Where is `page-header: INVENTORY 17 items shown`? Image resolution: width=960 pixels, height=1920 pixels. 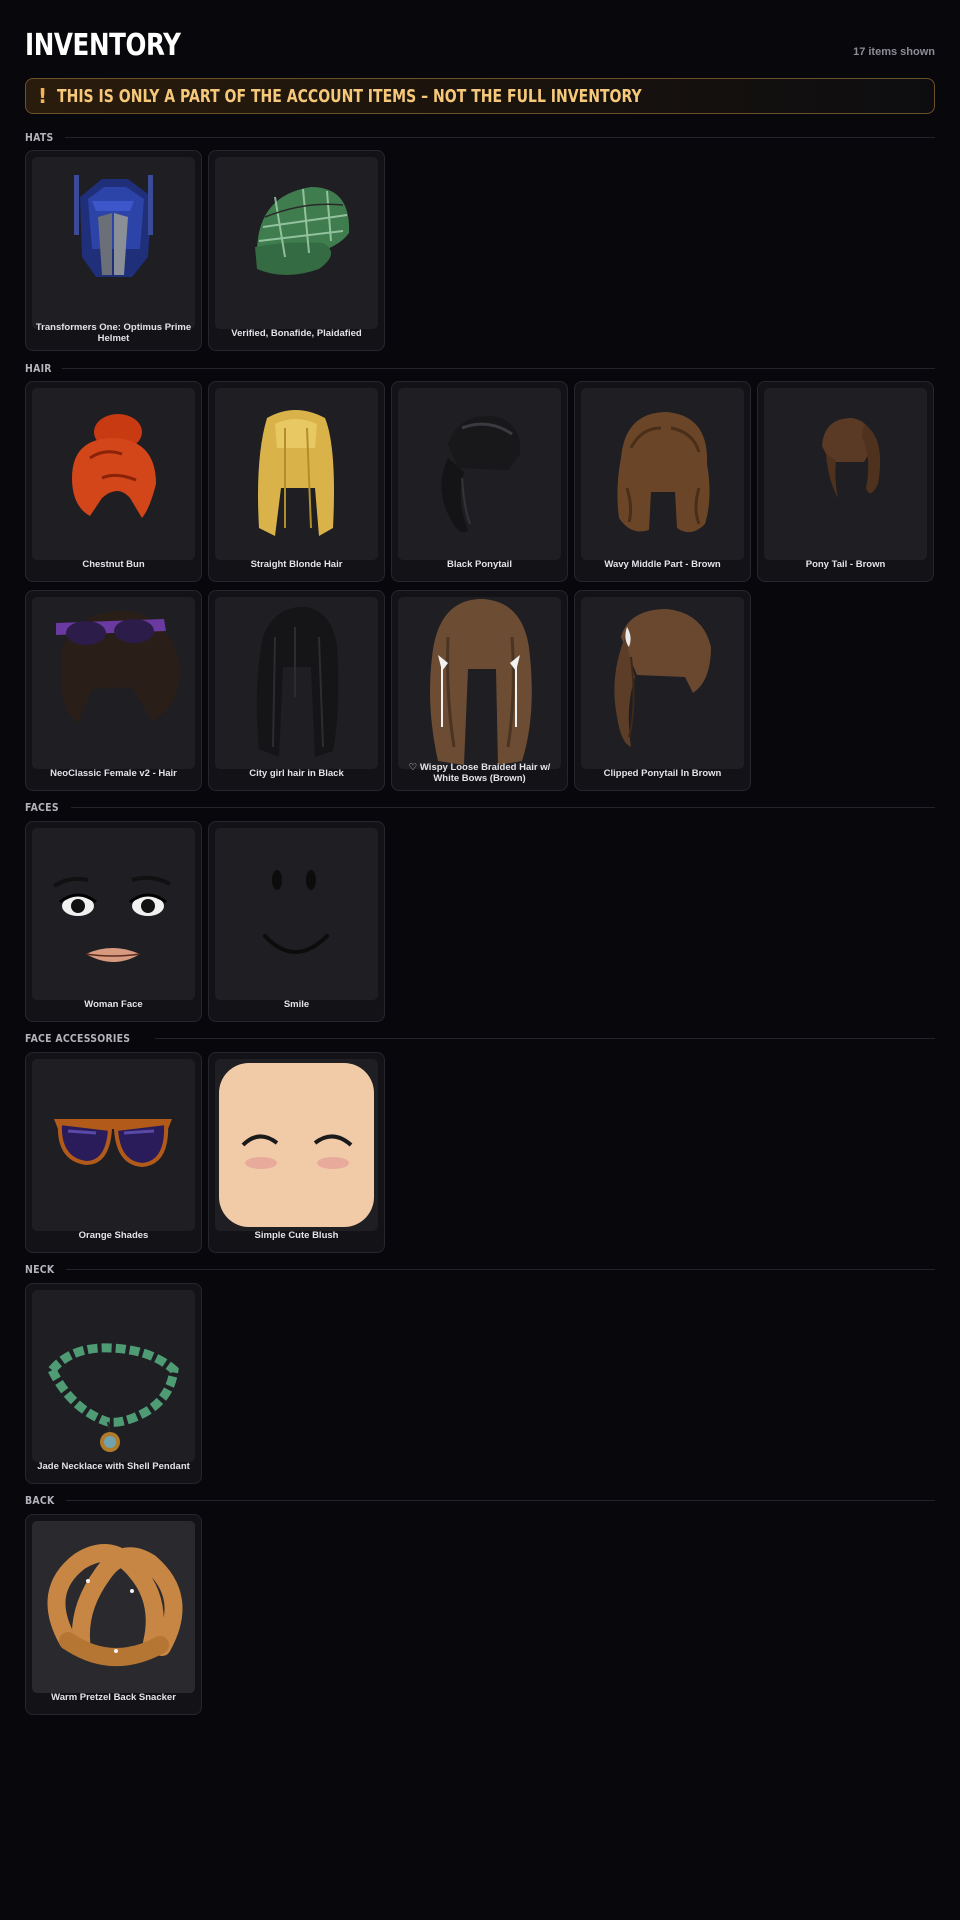 page-header: INVENTORY 17 items shown is located at coordinates (480, 44).